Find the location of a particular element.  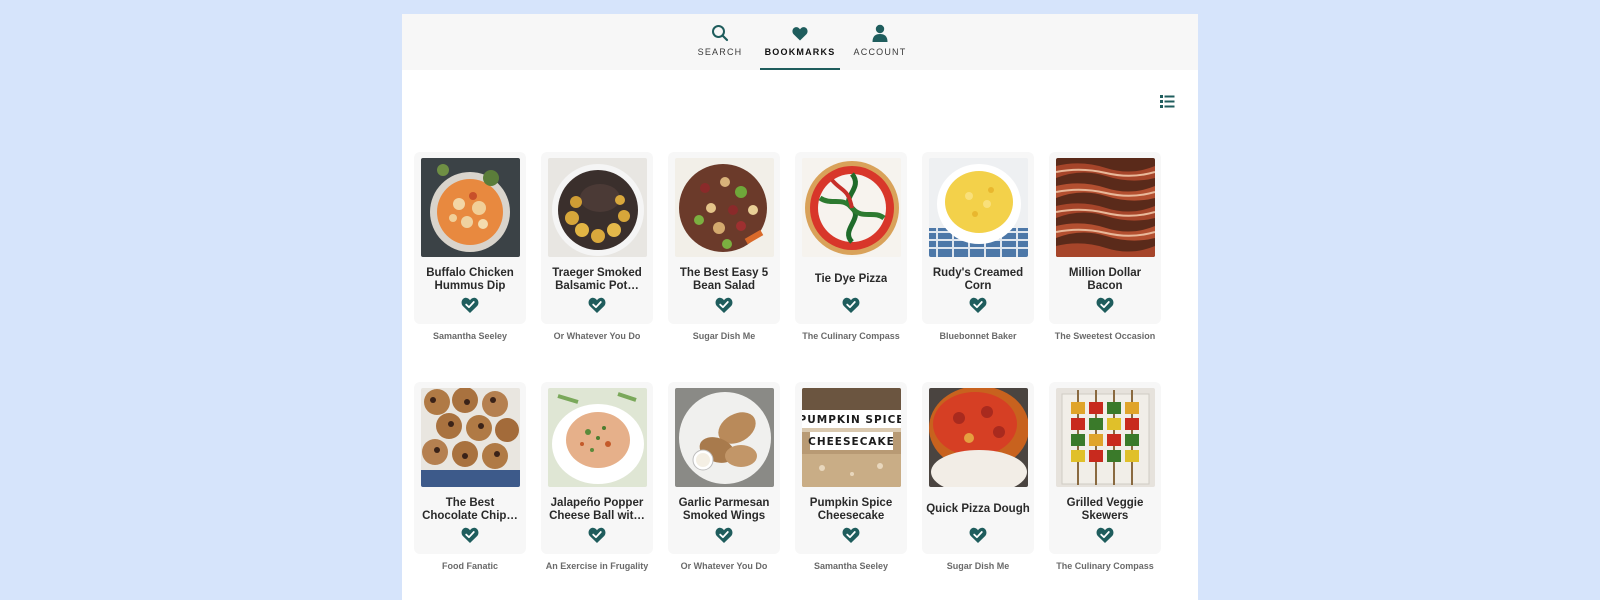

recipe-title: Pumpkin Spice Cheesecake is located at coordinates (851, 510).